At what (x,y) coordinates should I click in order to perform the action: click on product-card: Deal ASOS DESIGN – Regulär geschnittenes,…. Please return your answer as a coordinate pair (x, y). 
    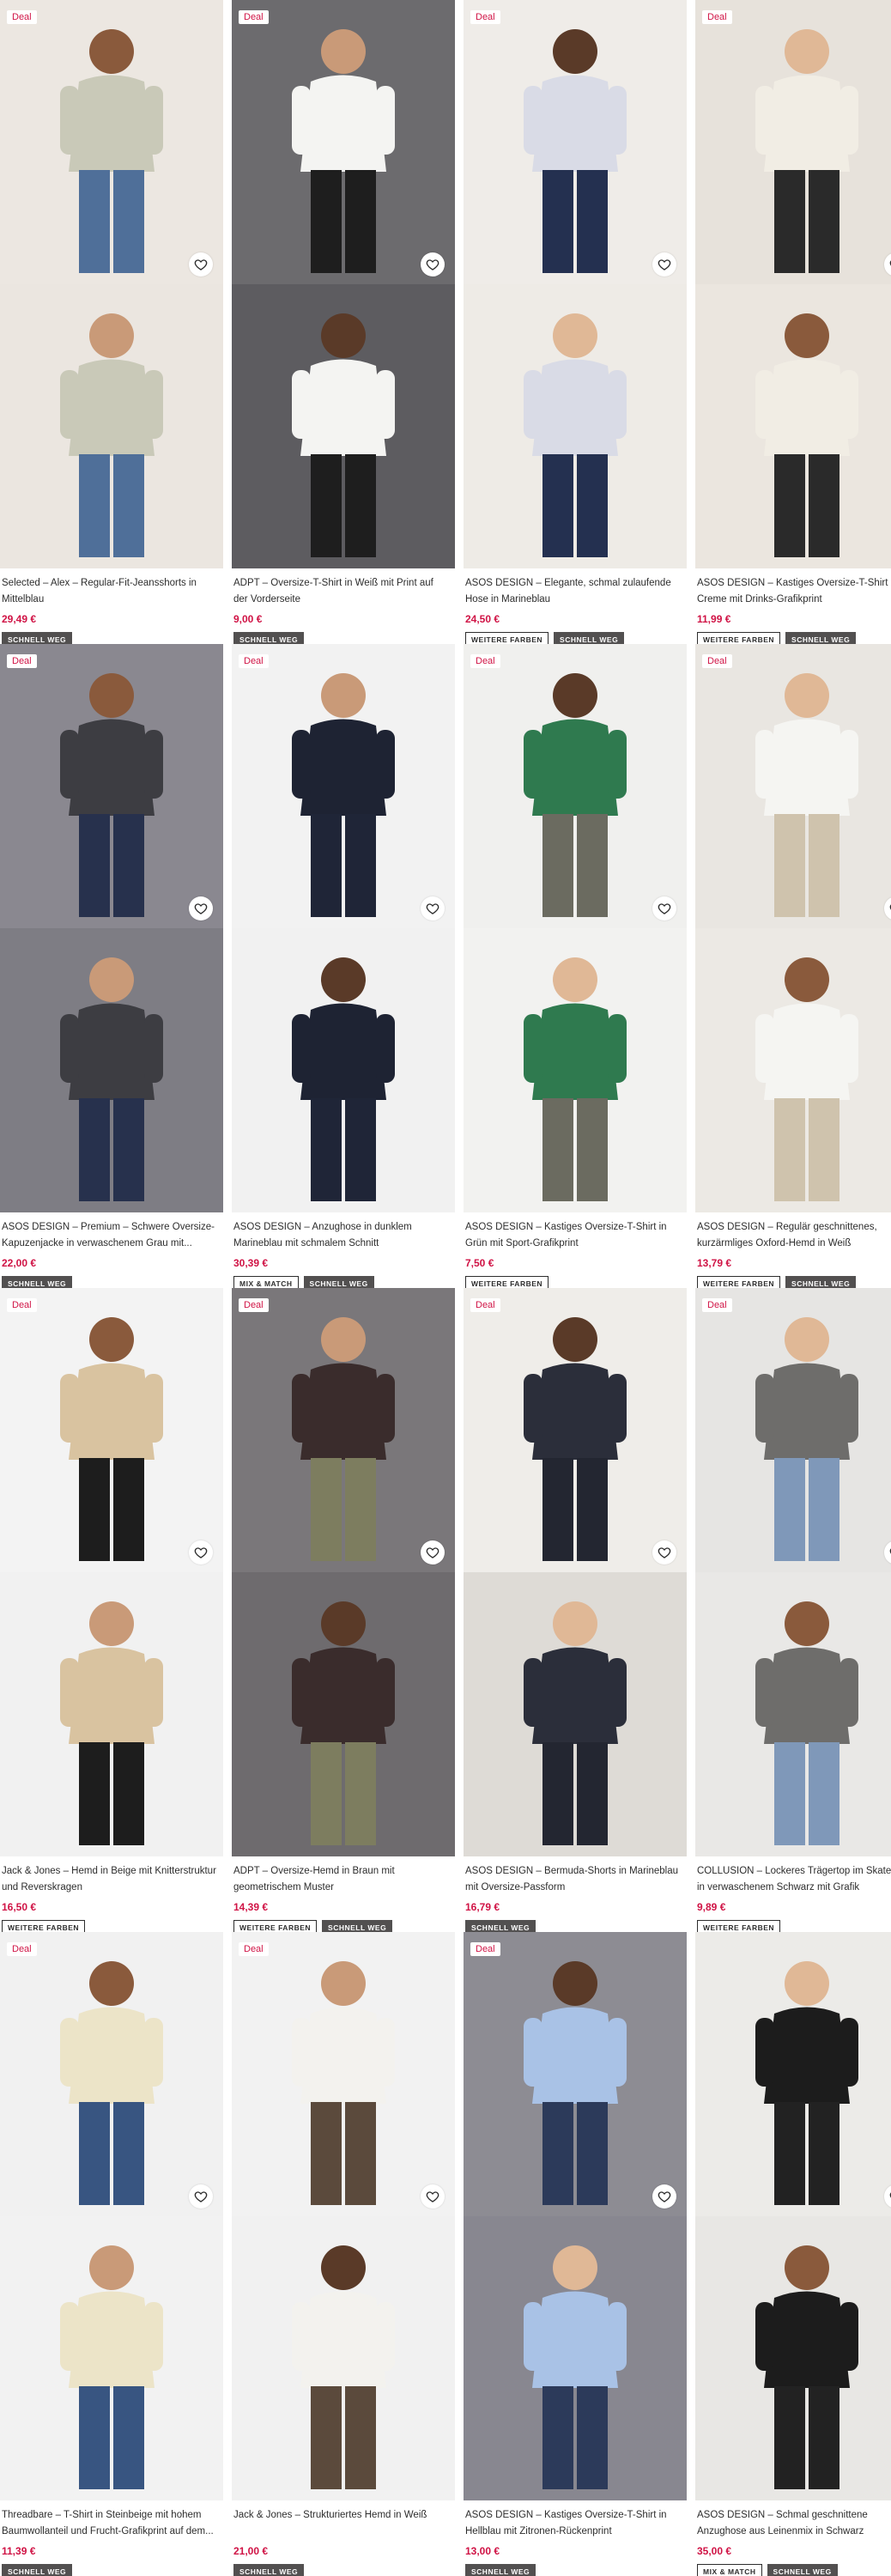
    Looking at the image, I should click on (793, 966).